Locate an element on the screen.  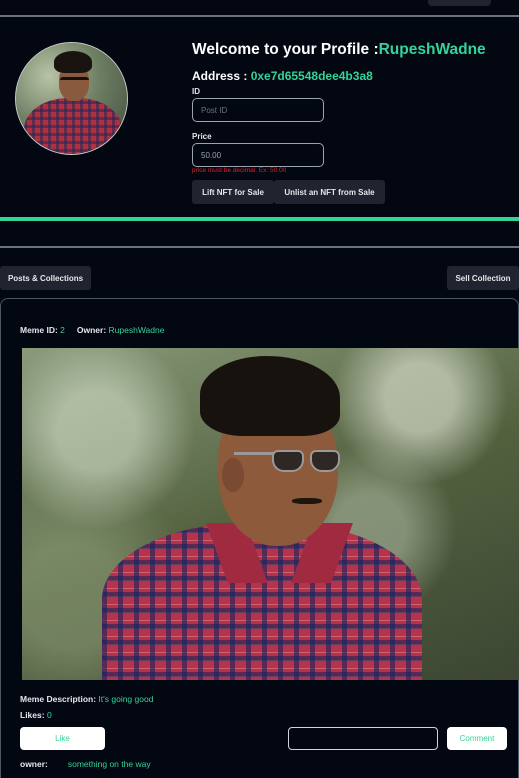
address-value: 0xe7d65548dee4b3a8 is located at coordinates (311, 76).